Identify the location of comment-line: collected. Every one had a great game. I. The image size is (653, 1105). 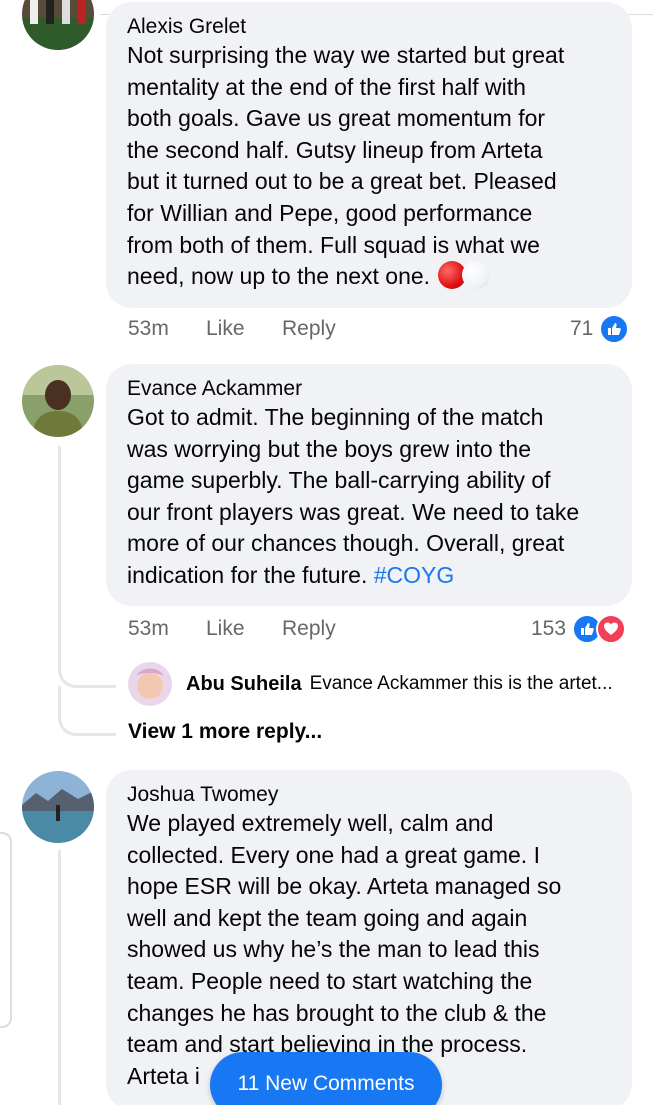
(333, 854).